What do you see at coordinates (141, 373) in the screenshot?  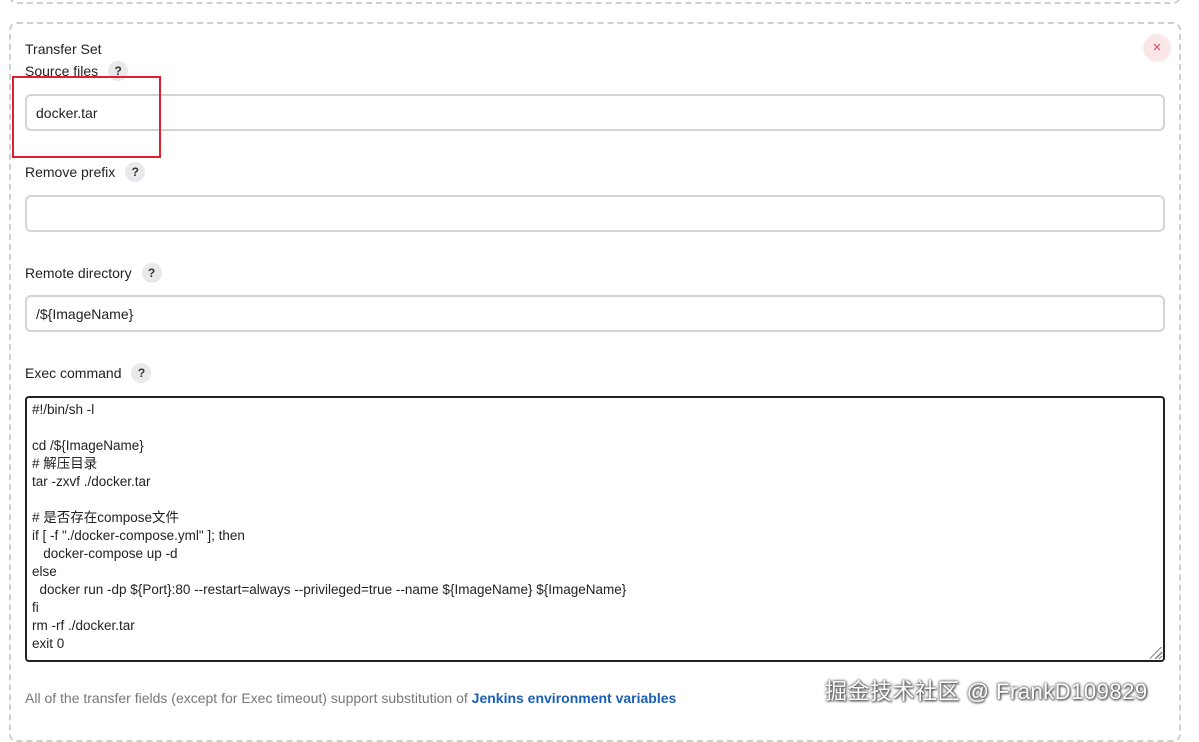 I see `exec-command-help-icon: ?` at bounding box center [141, 373].